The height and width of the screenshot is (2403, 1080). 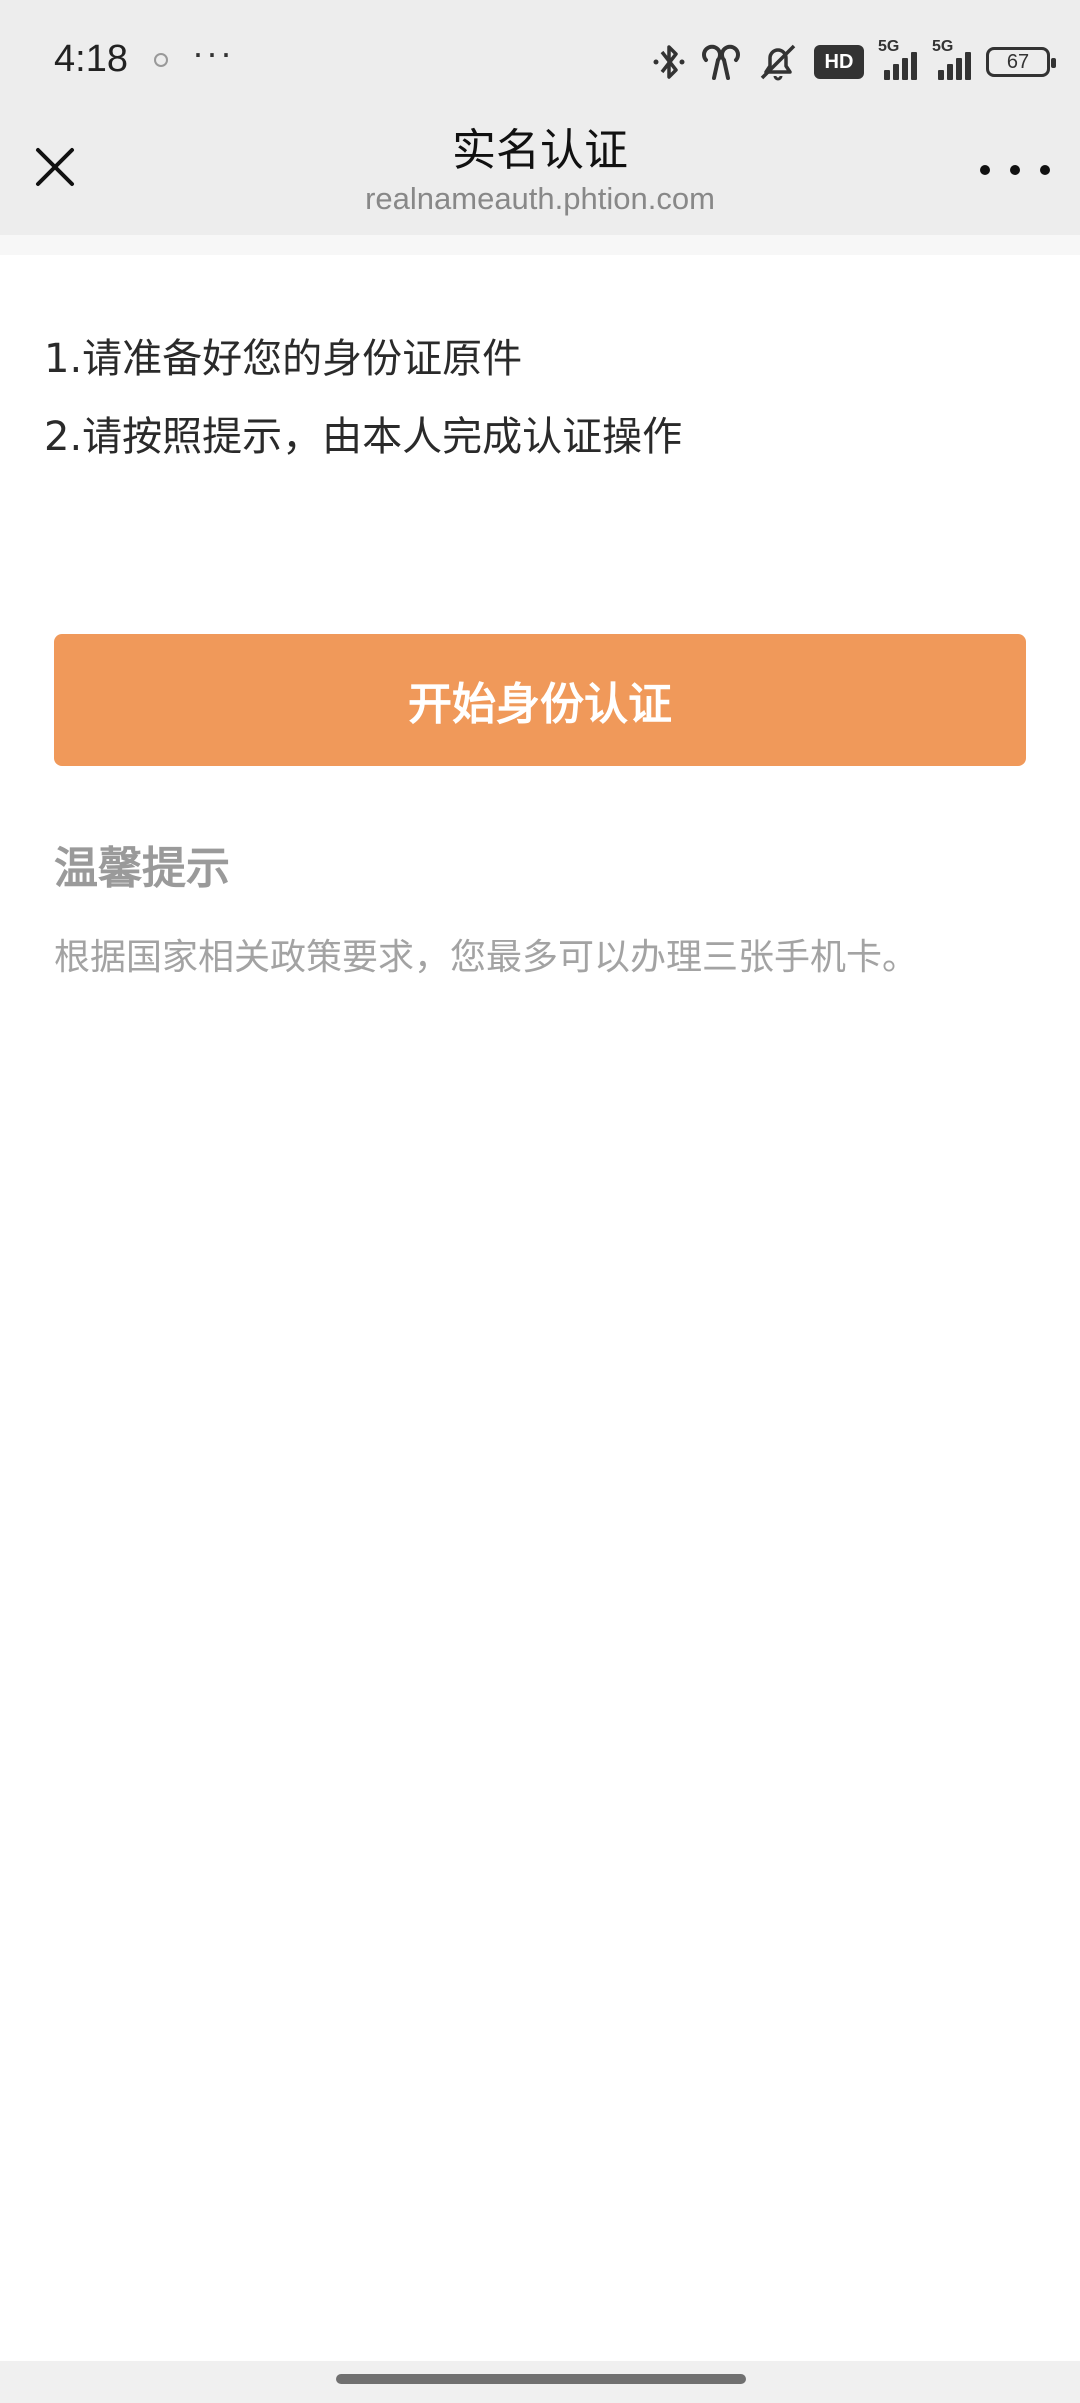 I want to click on gesture-bar, so click(x=540, y=2382).